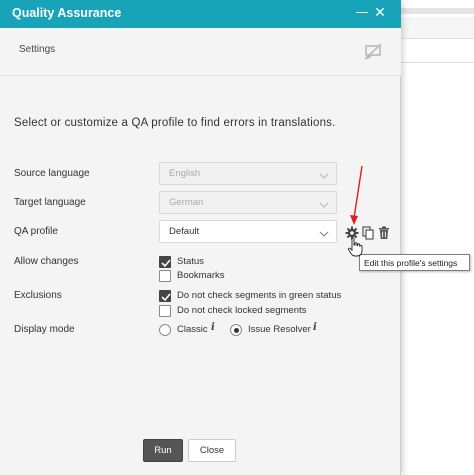 This screenshot has width=474, height=475. I want to click on background-divider, so click(437, 62).